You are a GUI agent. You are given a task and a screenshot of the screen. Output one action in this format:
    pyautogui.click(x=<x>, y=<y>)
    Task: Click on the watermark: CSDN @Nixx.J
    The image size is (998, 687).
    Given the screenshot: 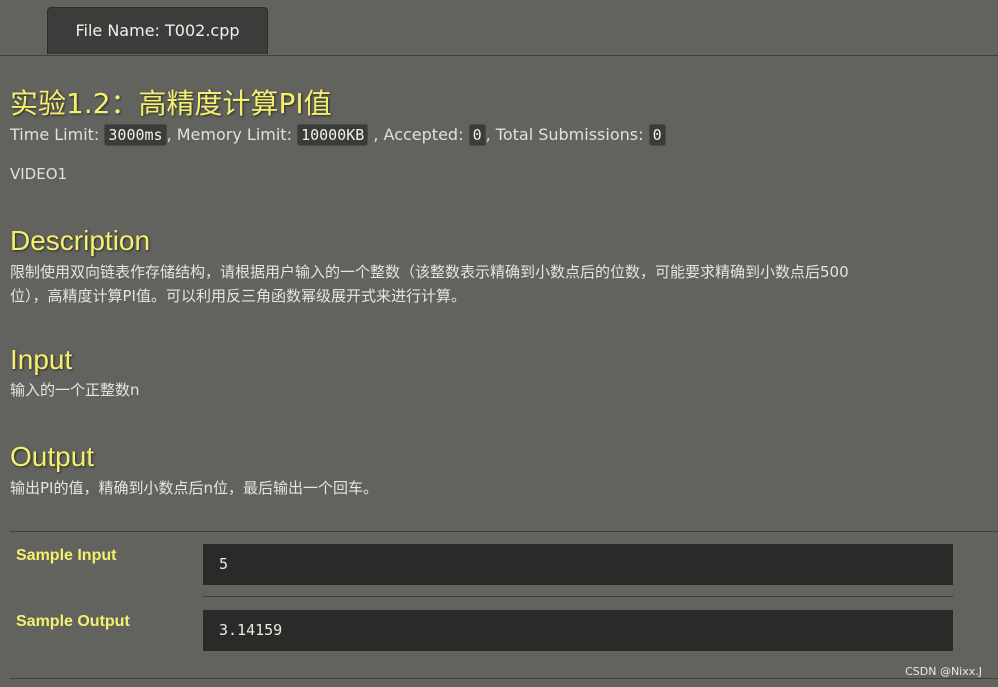 What is the action you would take?
    pyautogui.click(x=943, y=671)
    